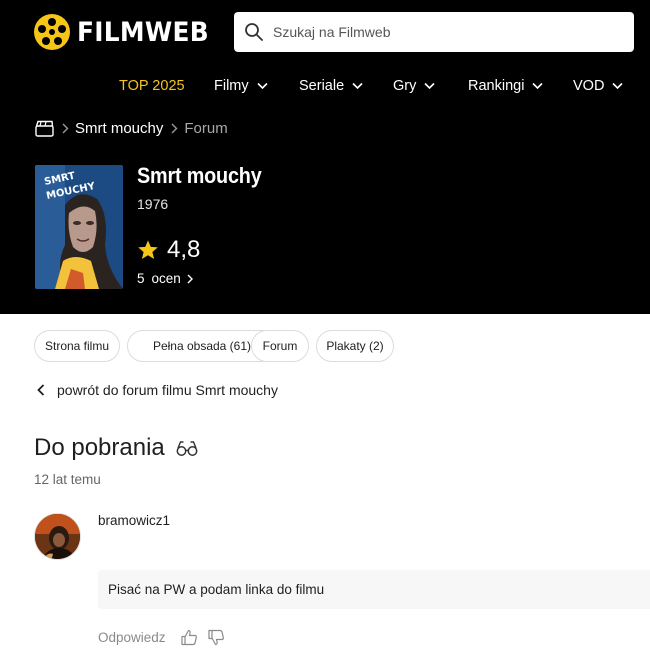  I want to click on poster-image: SMRT MOUCHY, so click(79, 227).